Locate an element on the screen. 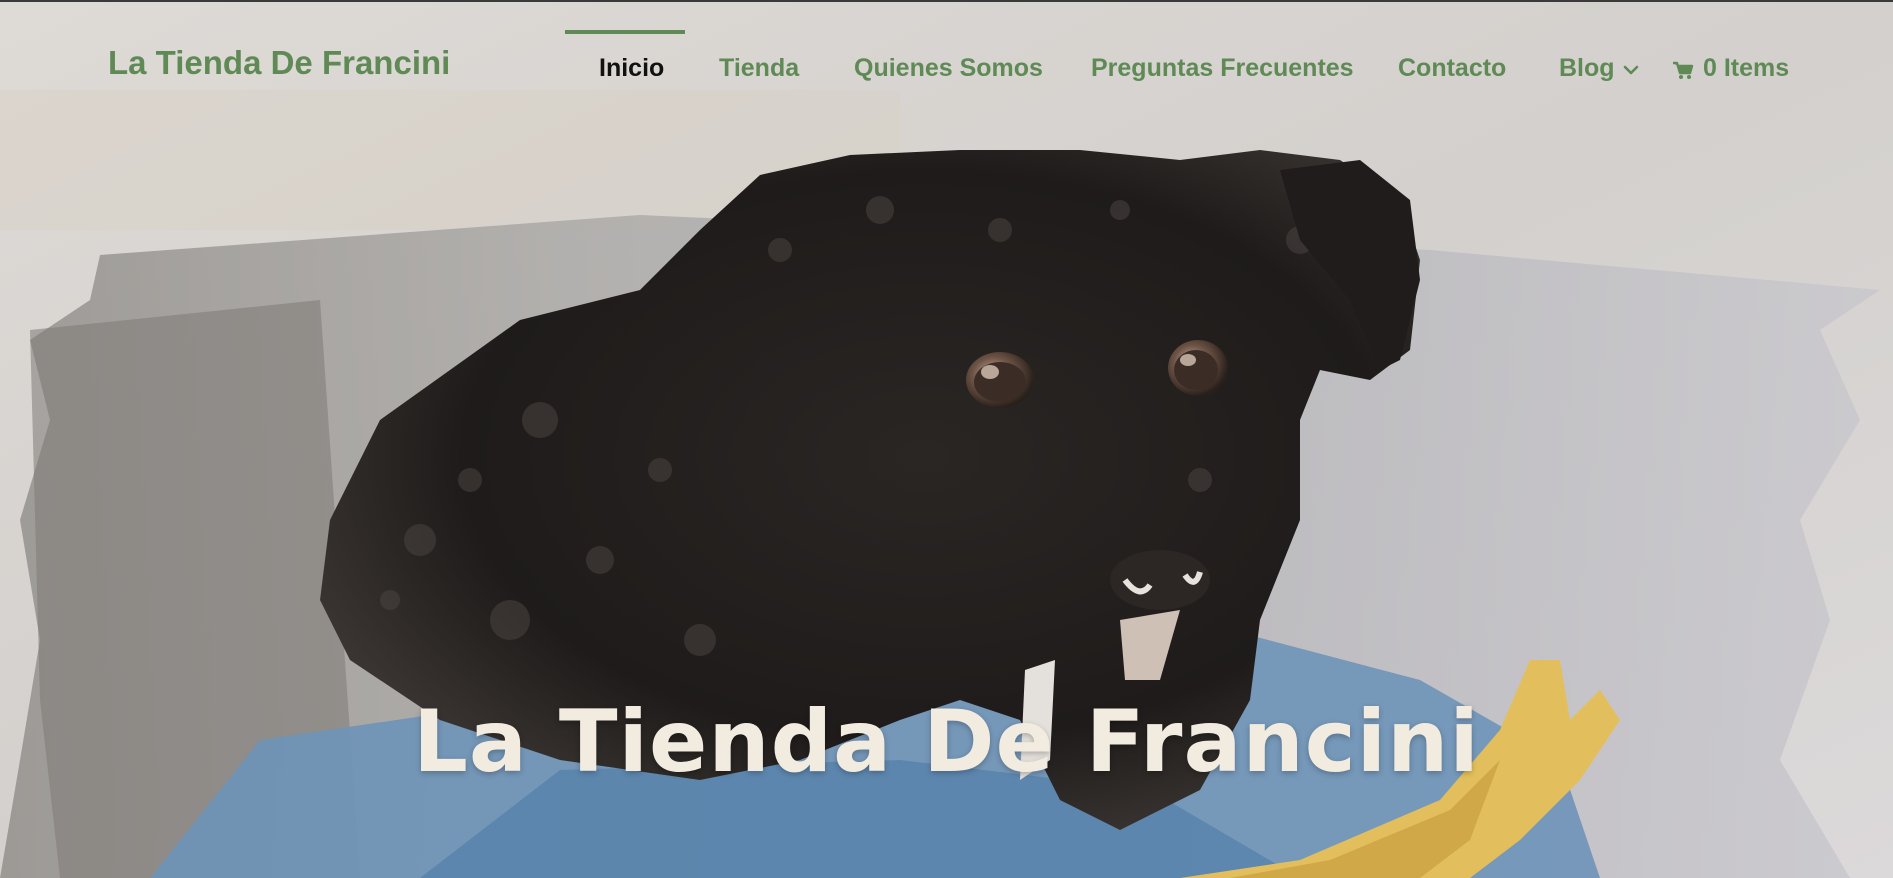  hero-title: La Tienda De Francini is located at coordinates (946, 742).